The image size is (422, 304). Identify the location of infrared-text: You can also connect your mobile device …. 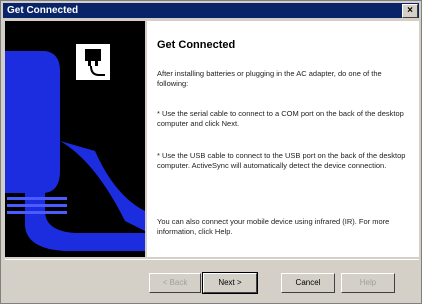
(273, 226).